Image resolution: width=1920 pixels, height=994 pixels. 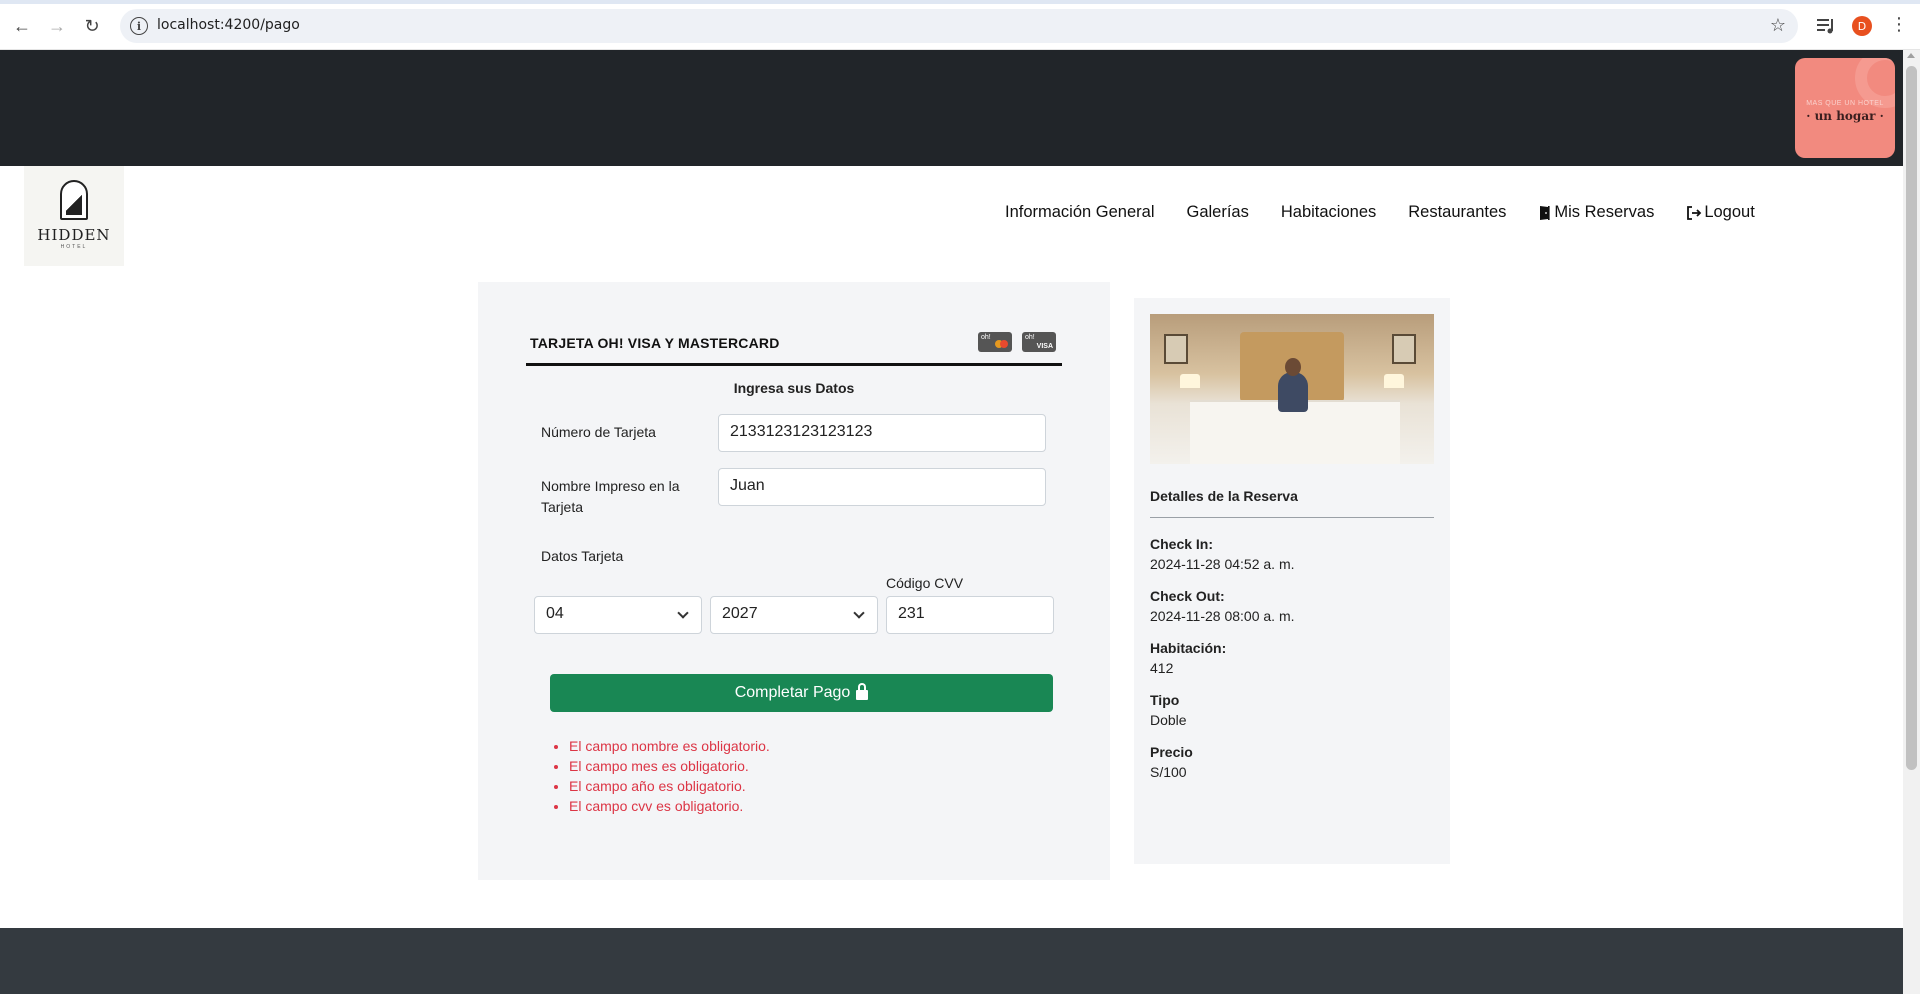 I want to click on complete-payment-button: Completar Pago, so click(x=801, y=693).